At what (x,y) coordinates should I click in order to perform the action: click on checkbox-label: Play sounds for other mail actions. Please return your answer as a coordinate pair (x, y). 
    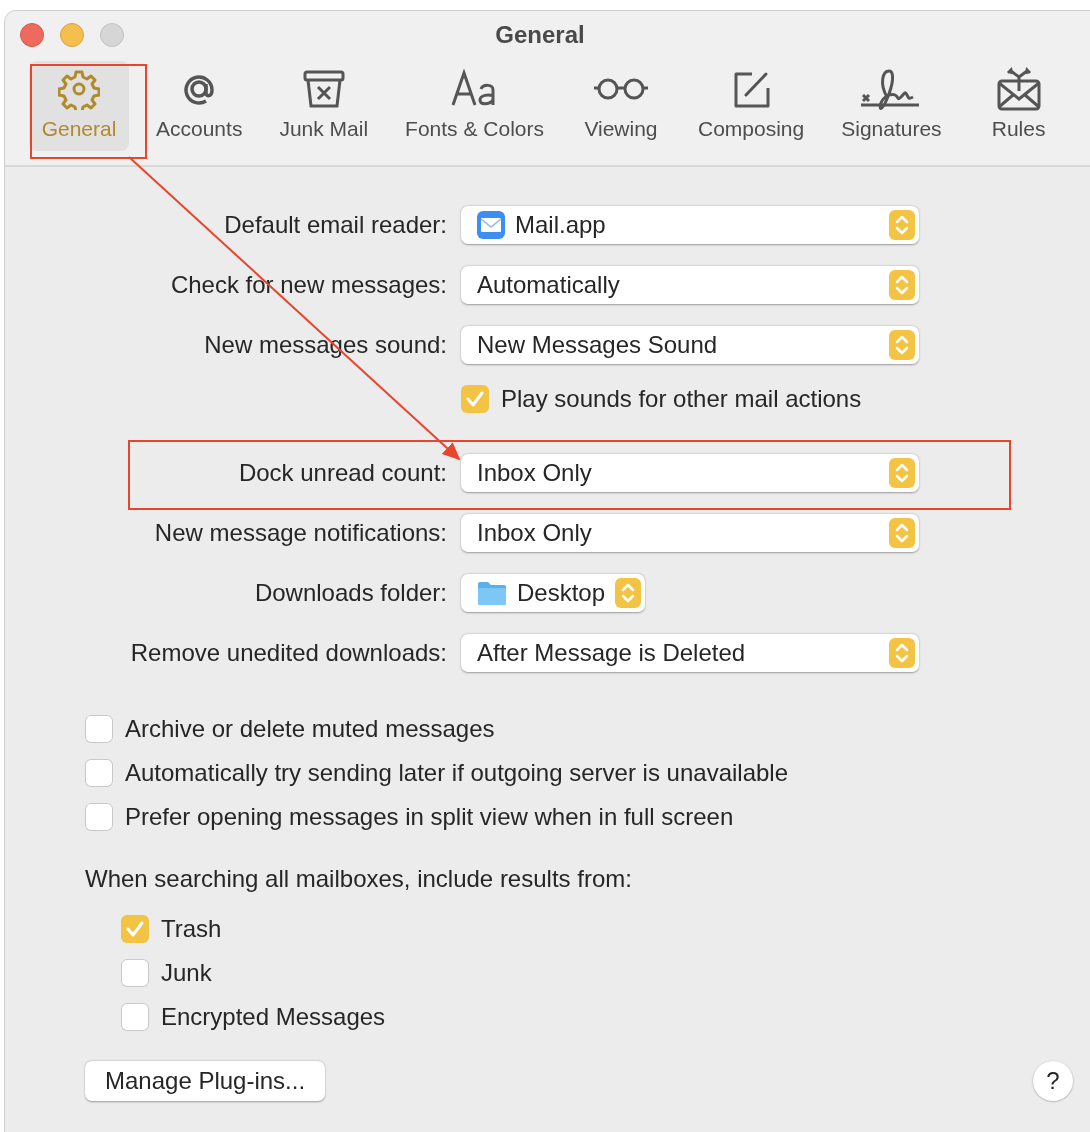
    Looking at the image, I should click on (681, 399).